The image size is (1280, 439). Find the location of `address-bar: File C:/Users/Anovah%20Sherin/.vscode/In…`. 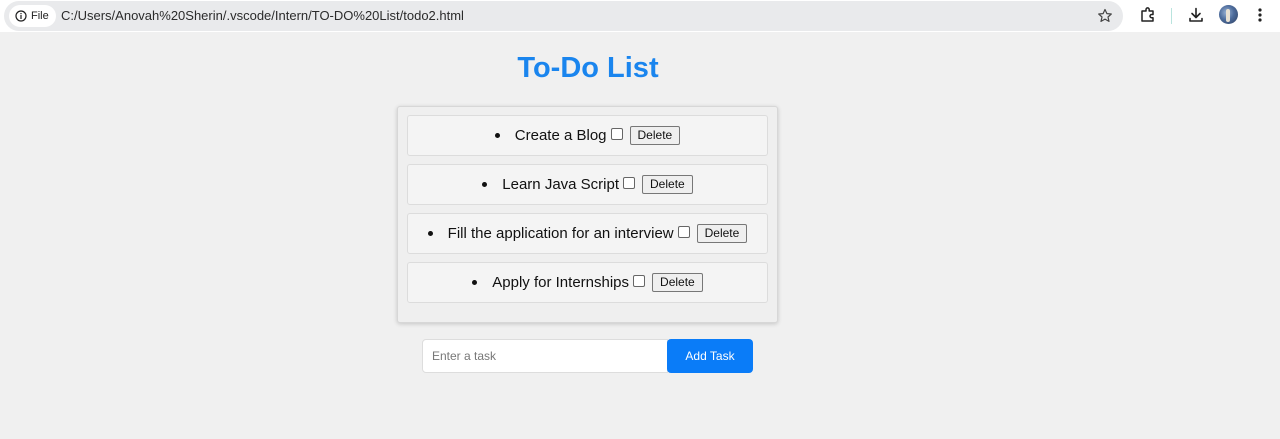

address-bar: File C:/Users/Anovah%20Sherin/.vscode/In… is located at coordinates (563, 16).